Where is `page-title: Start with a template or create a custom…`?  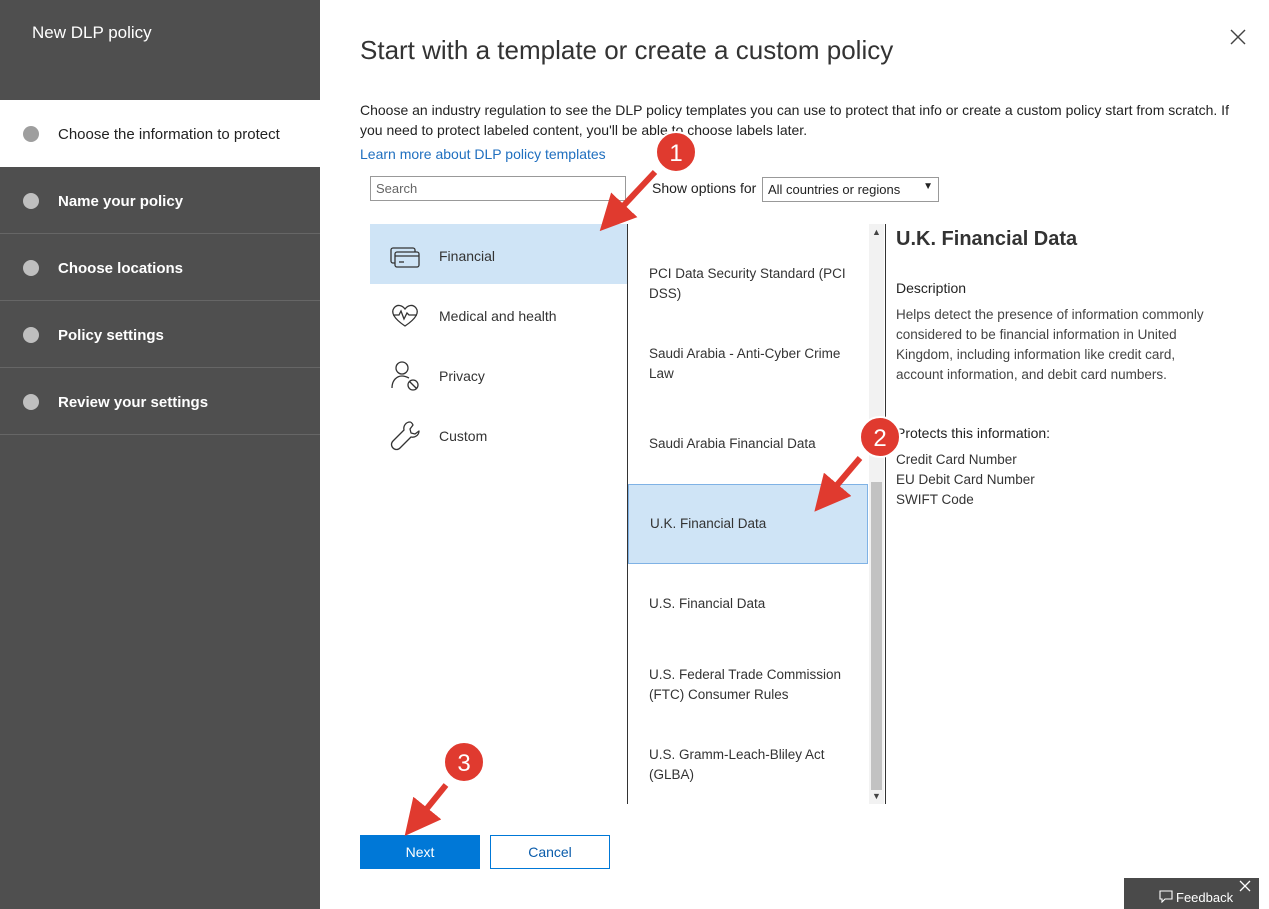
page-title: Start with a template or create a custom… is located at coordinates (627, 50).